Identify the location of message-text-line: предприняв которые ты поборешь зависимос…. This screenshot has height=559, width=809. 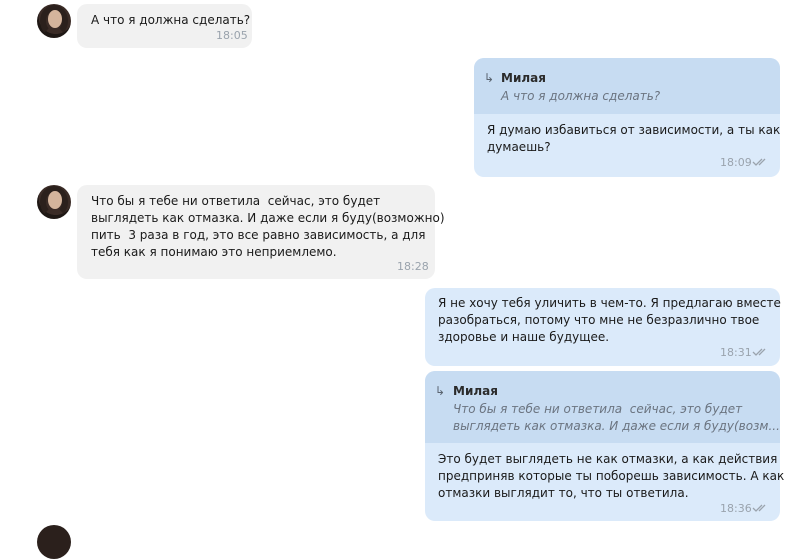
(611, 476).